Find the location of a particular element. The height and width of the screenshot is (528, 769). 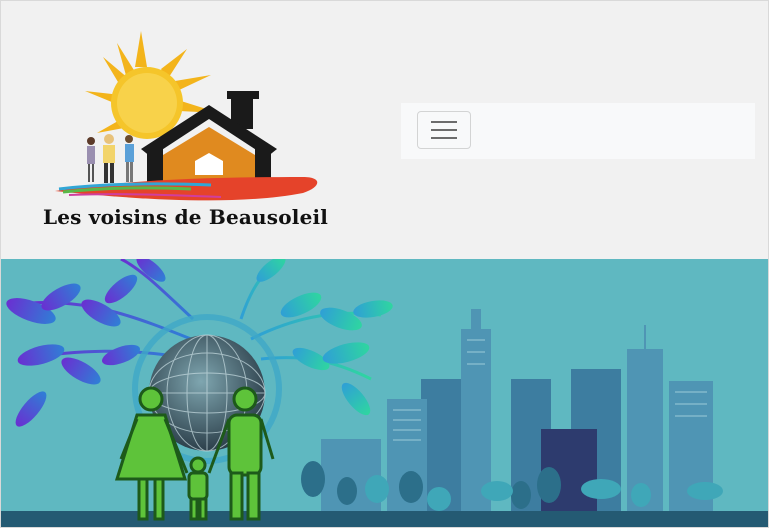

site-title: Les voisins de Beausoleil is located at coordinates (186, 217).